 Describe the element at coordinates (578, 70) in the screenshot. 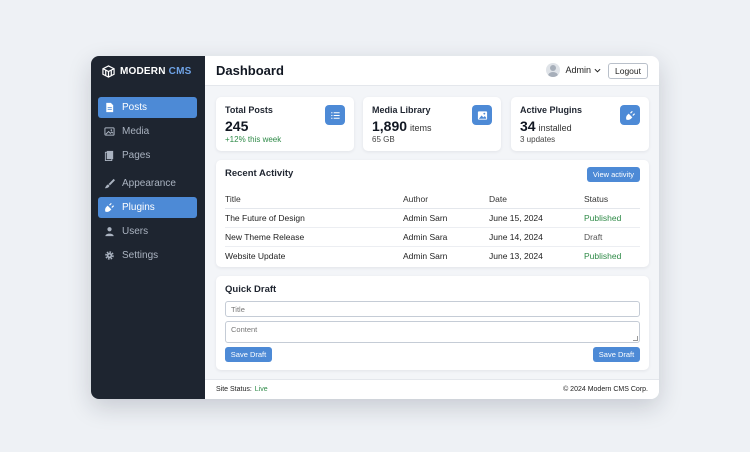

I see `user-name: Admin` at that location.